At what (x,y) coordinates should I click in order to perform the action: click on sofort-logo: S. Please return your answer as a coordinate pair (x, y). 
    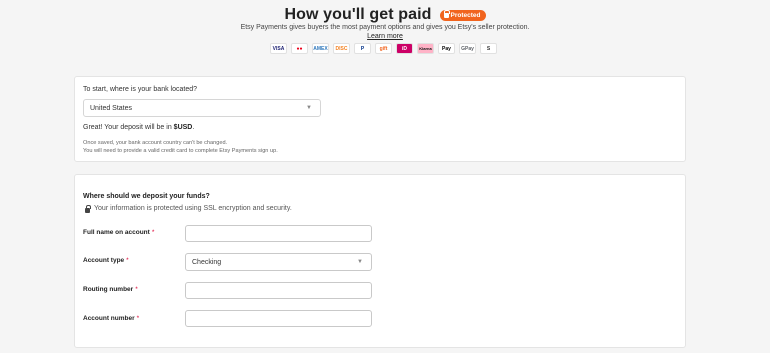
    Looking at the image, I should click on (488, 48).